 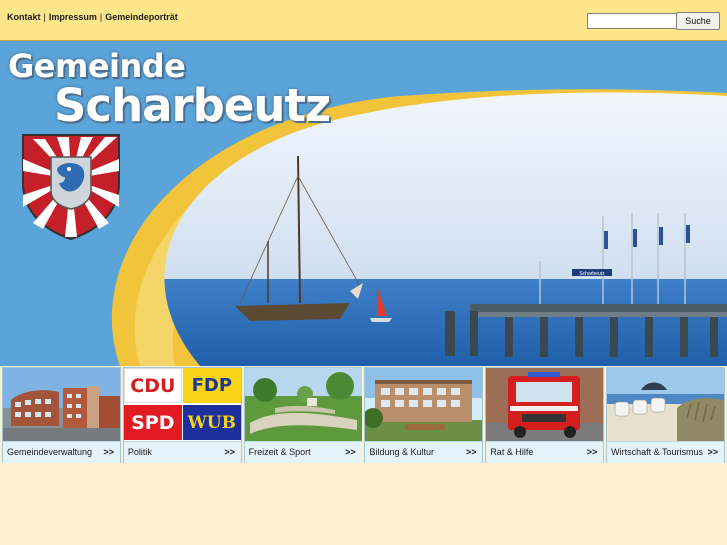 What do you see at coordinates (61, 404) in the screenshot?
I see `town-hall-photo` at bounding box center [61, 404].